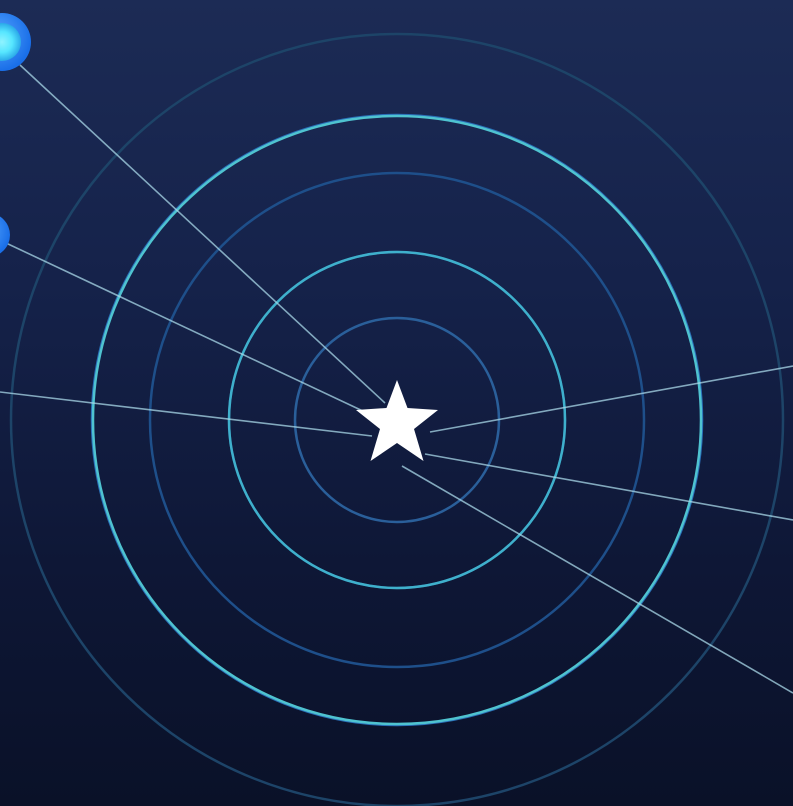  Describe the element at coordinates (15, 135) in the screenshot. I see `orbit-nodes` at that location.